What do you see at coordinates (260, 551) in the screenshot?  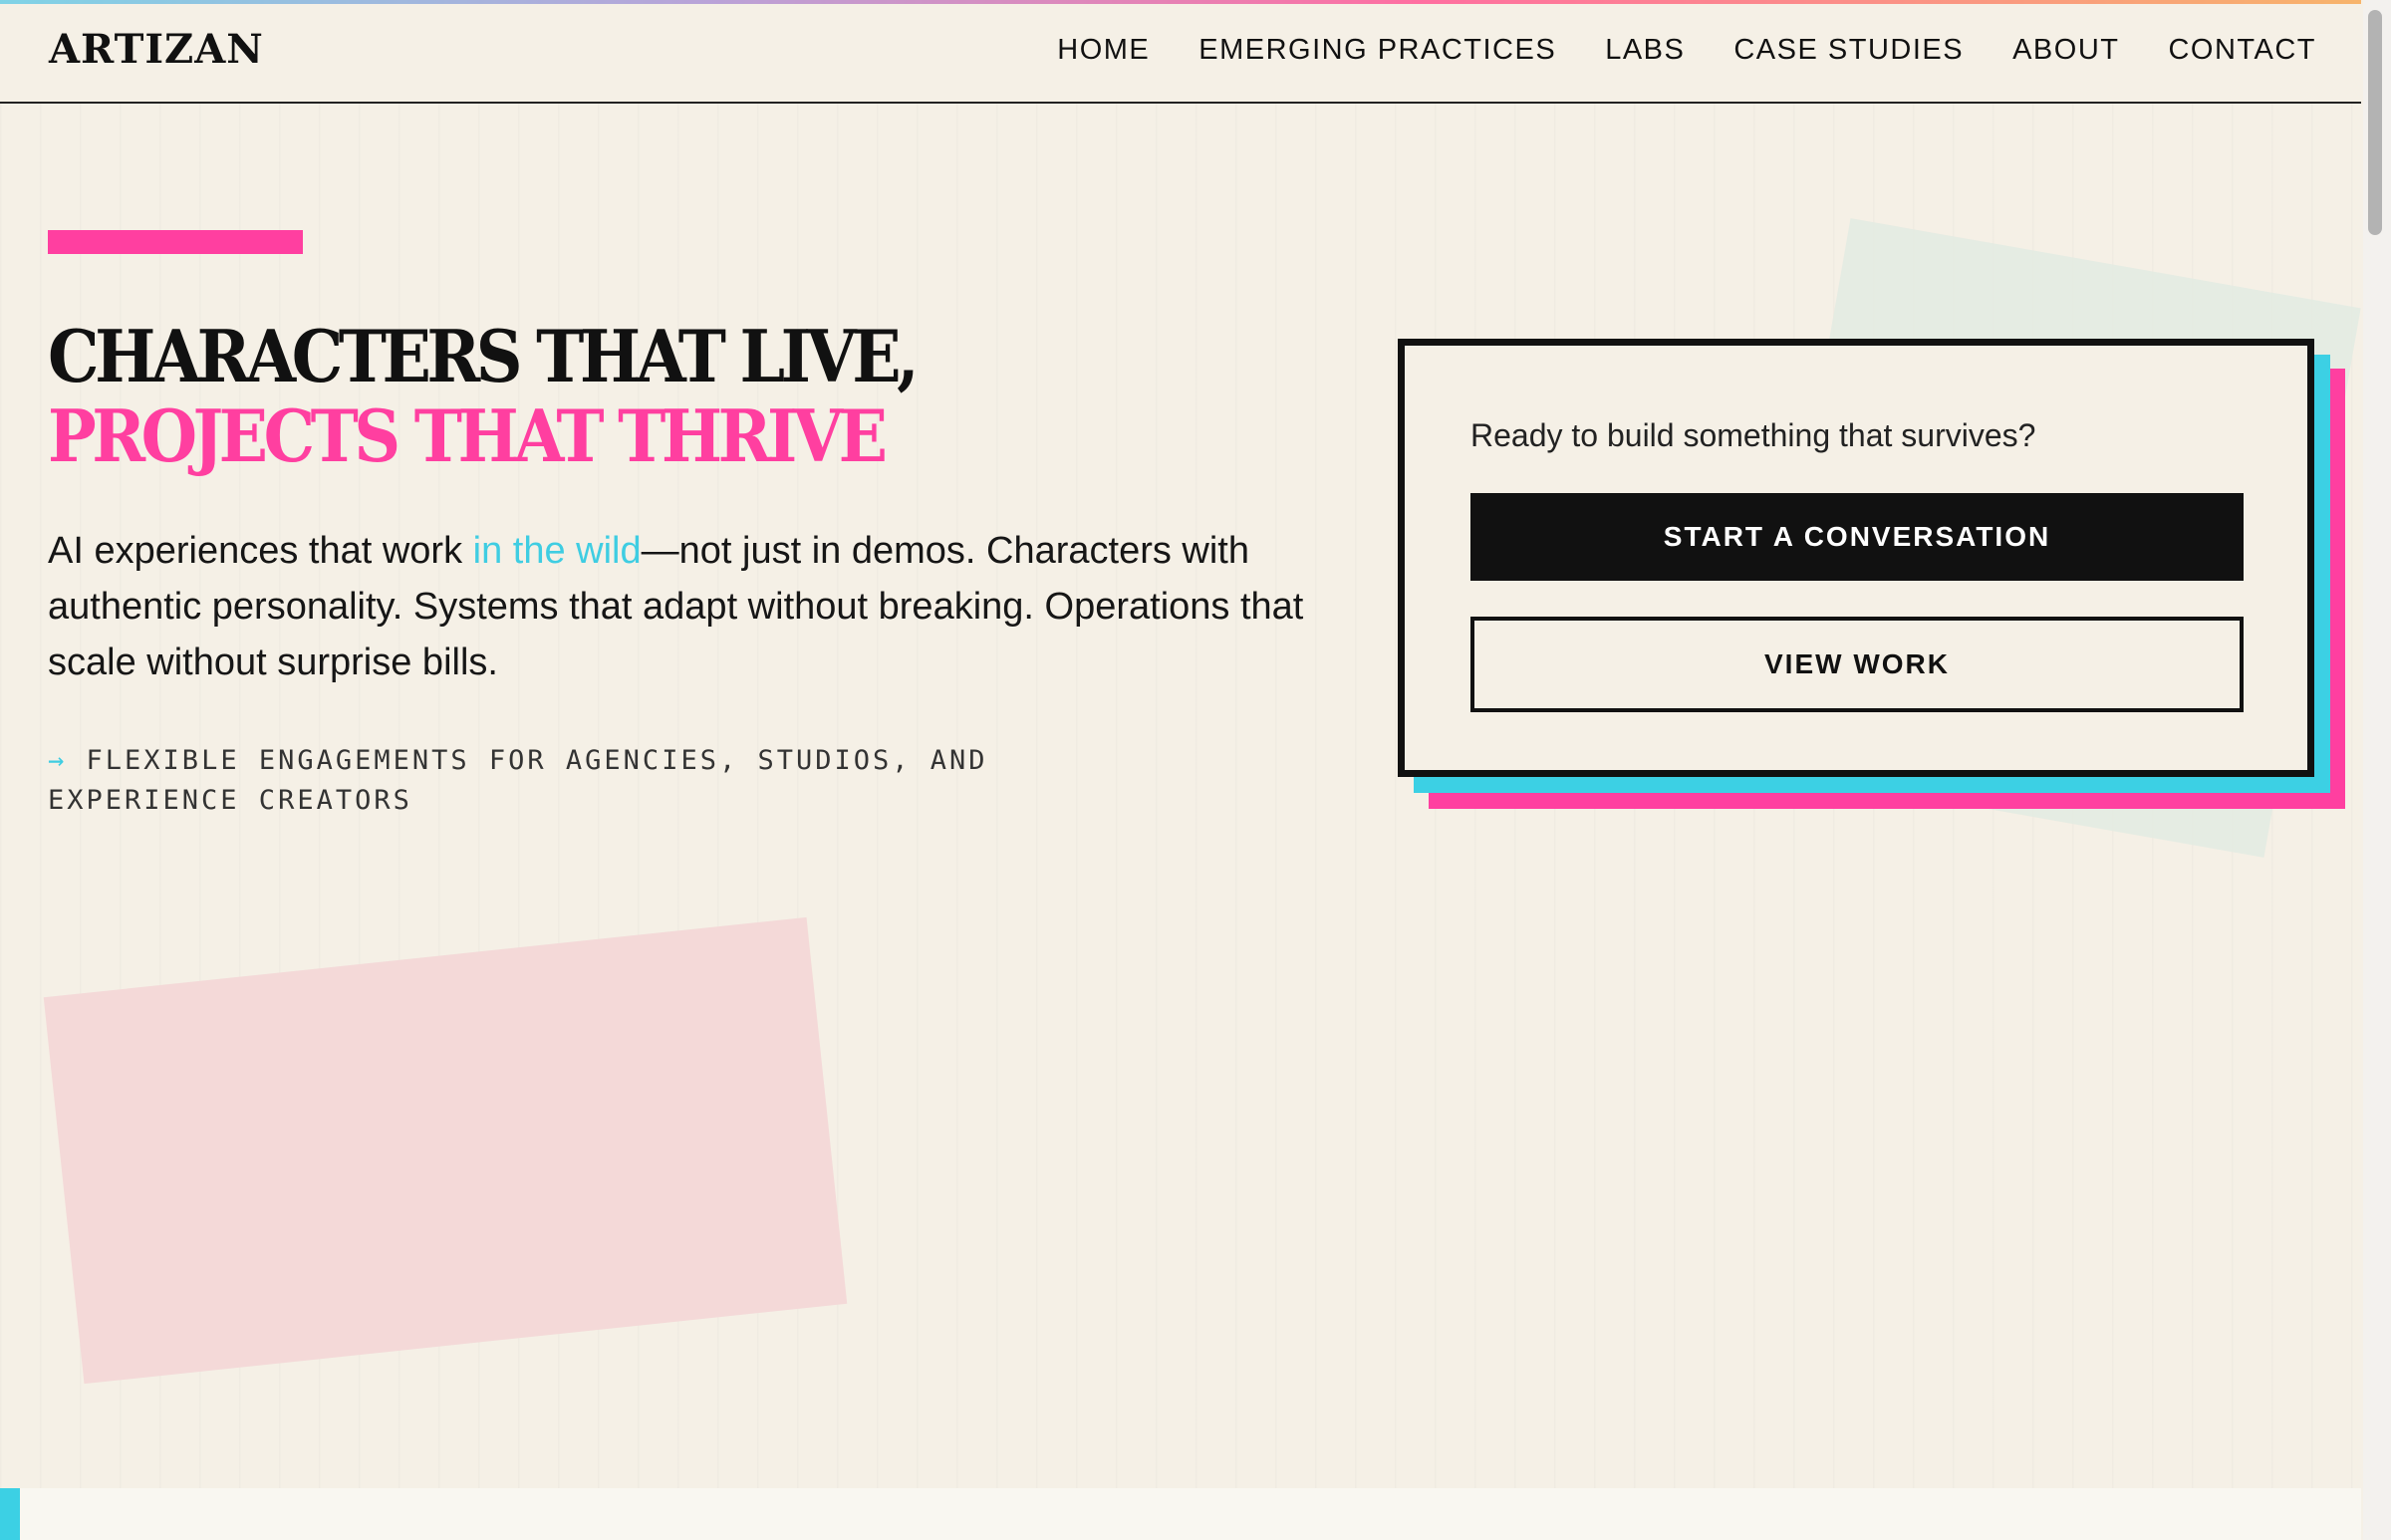 I see `lead-text-start: AI experiences that work` at bounding box center [260, 551].